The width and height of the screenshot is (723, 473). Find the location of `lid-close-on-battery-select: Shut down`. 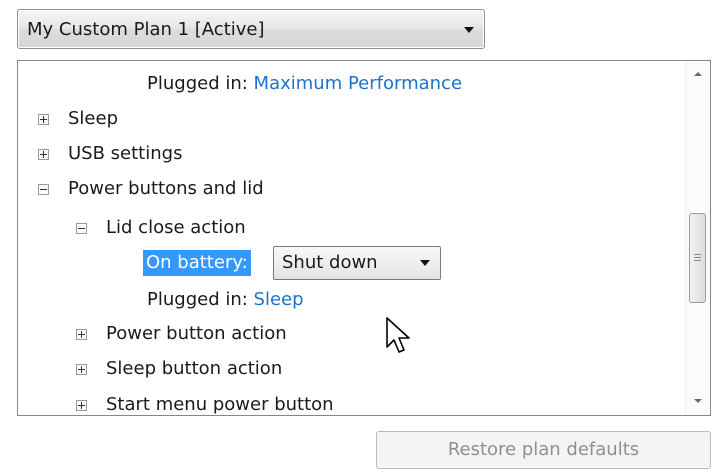

lid-close-on-battery-select: Shut down is located at coordinates (357, 263).